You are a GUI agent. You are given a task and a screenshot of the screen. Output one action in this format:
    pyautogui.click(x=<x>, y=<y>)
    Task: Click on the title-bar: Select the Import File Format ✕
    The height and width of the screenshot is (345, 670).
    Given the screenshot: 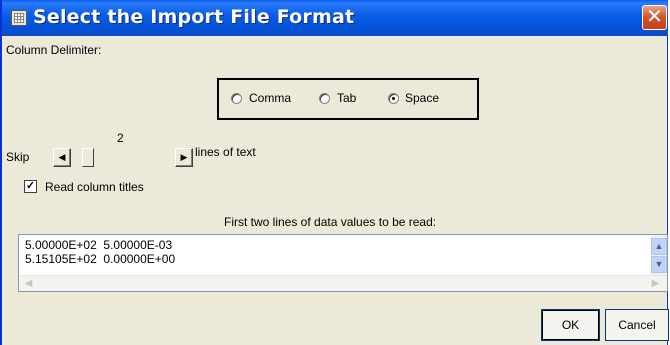 What is the action you would take?
    pyautogui.click(x=335, y=18)
    